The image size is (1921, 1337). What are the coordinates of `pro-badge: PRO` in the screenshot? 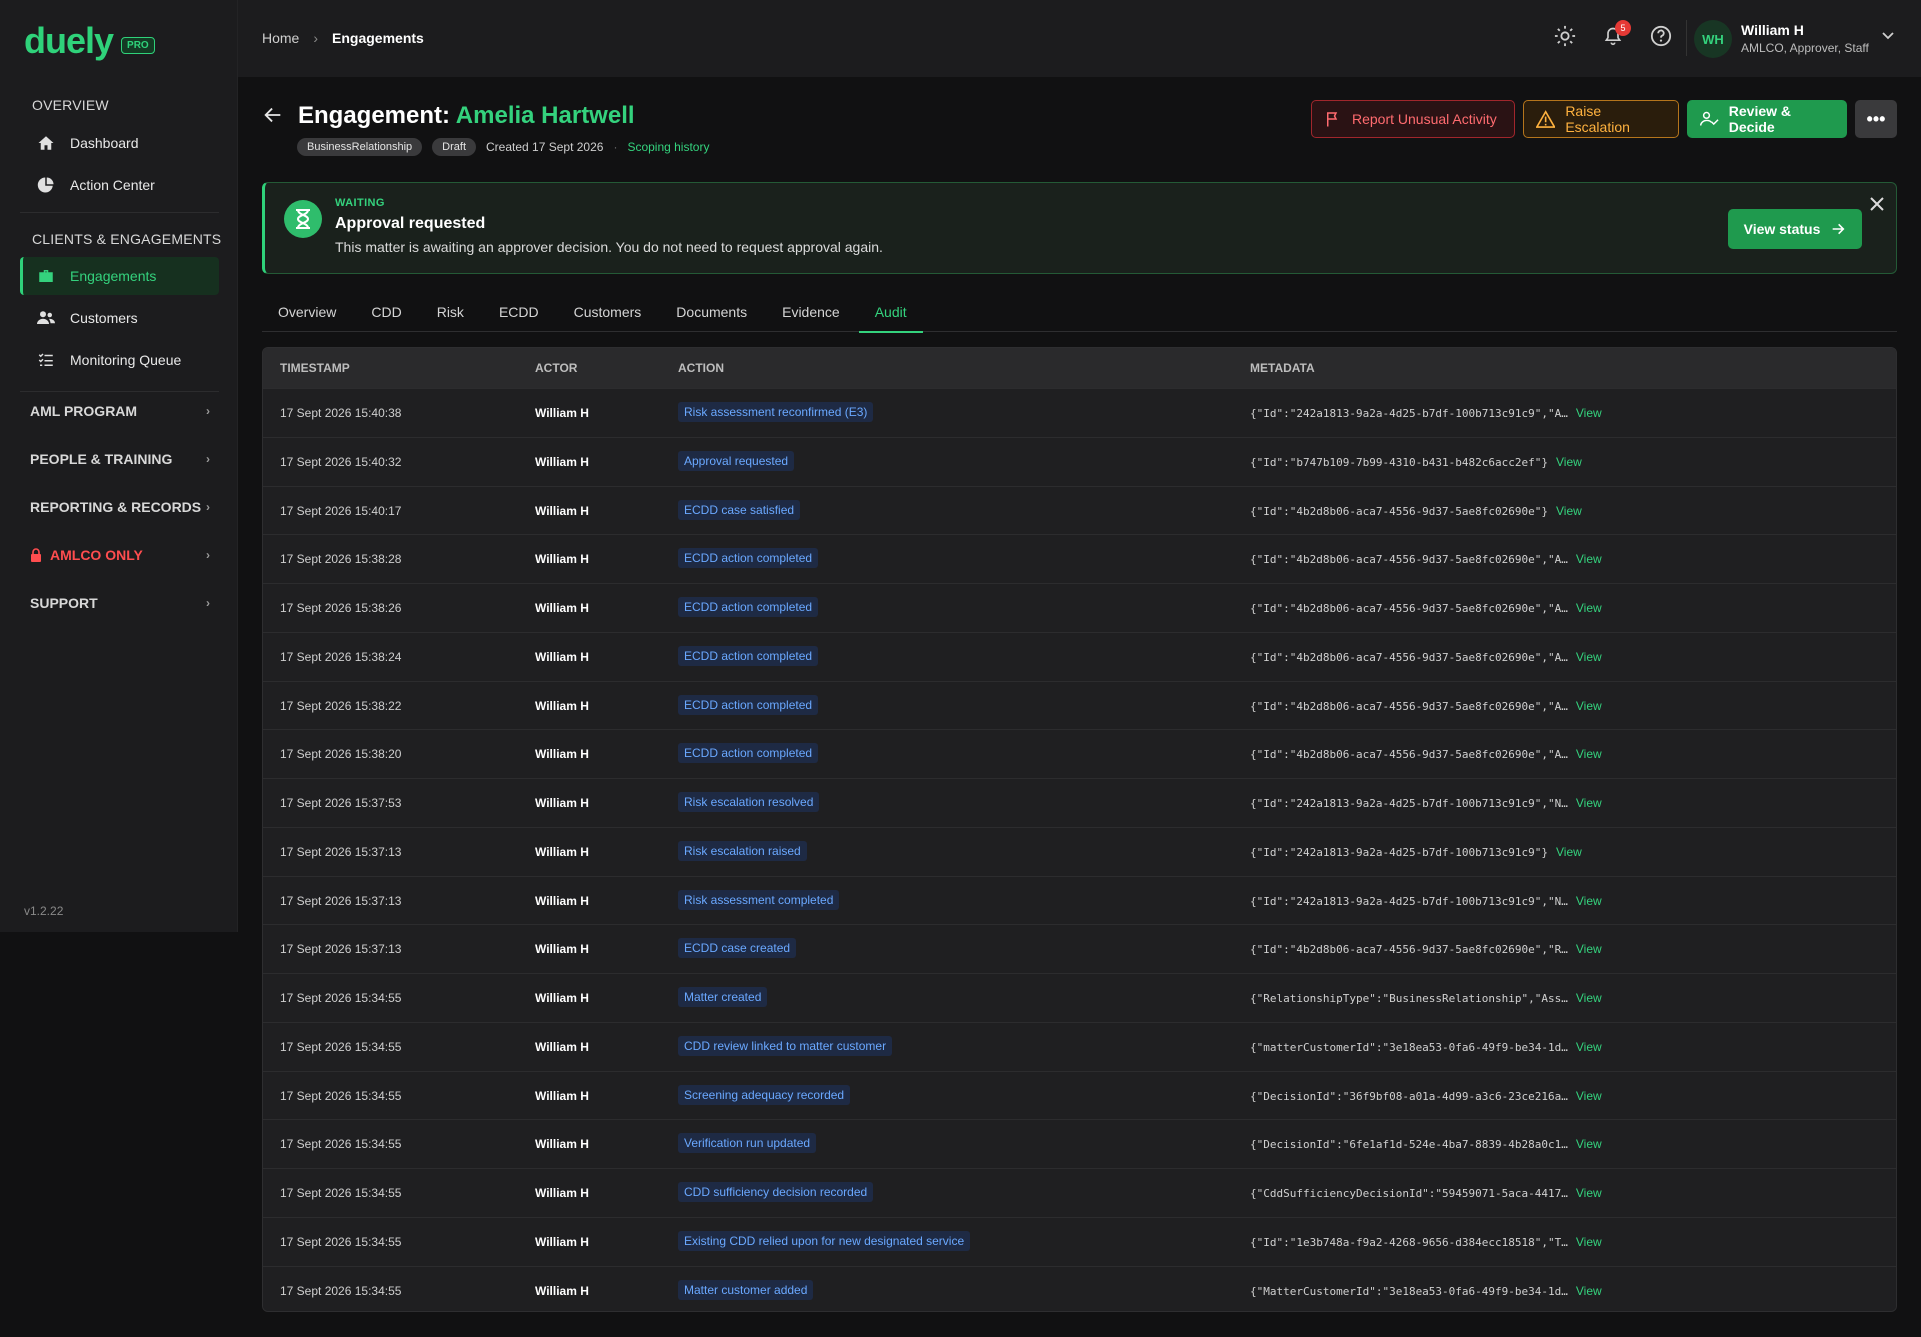 It's located at (138, 45).